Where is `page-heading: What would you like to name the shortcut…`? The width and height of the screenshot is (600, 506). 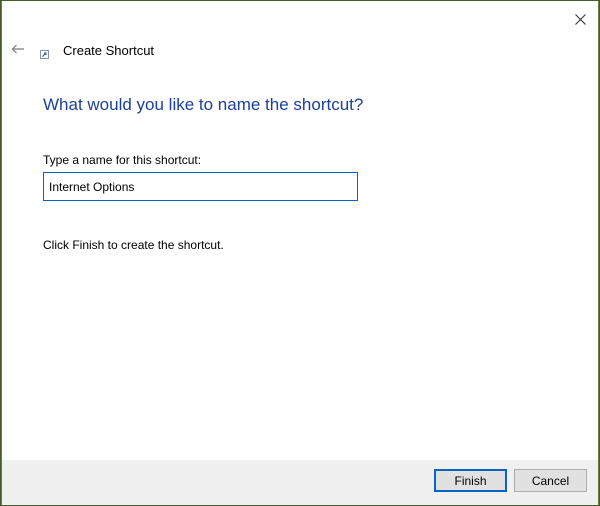 page-heading: What would you like to name the shortcut… is located at coordinates (203, 104).